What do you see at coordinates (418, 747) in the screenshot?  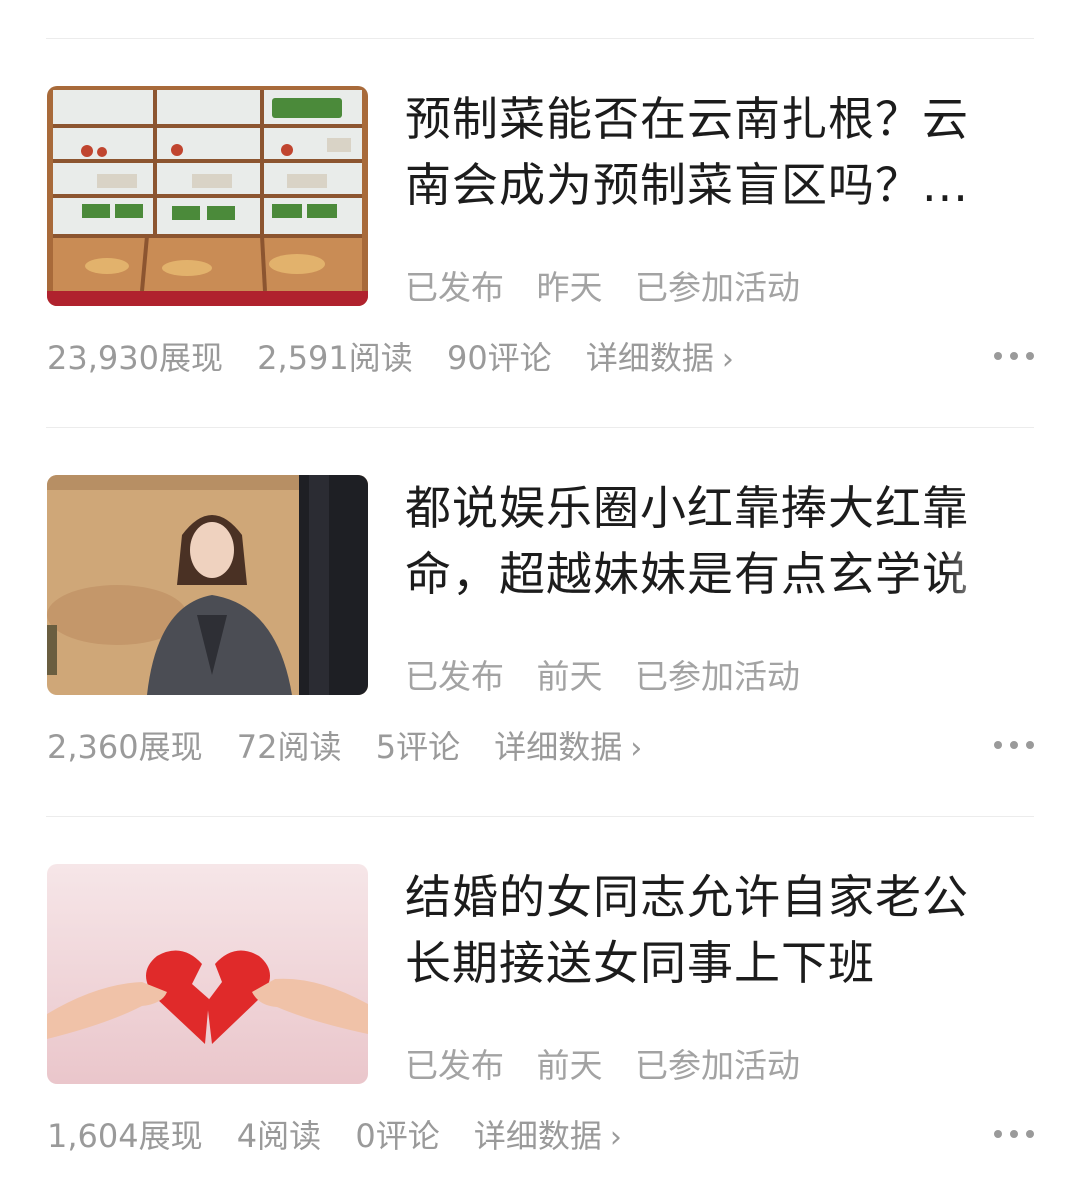 I see `comments-count: 5评论` at bounding box center [418, 747].